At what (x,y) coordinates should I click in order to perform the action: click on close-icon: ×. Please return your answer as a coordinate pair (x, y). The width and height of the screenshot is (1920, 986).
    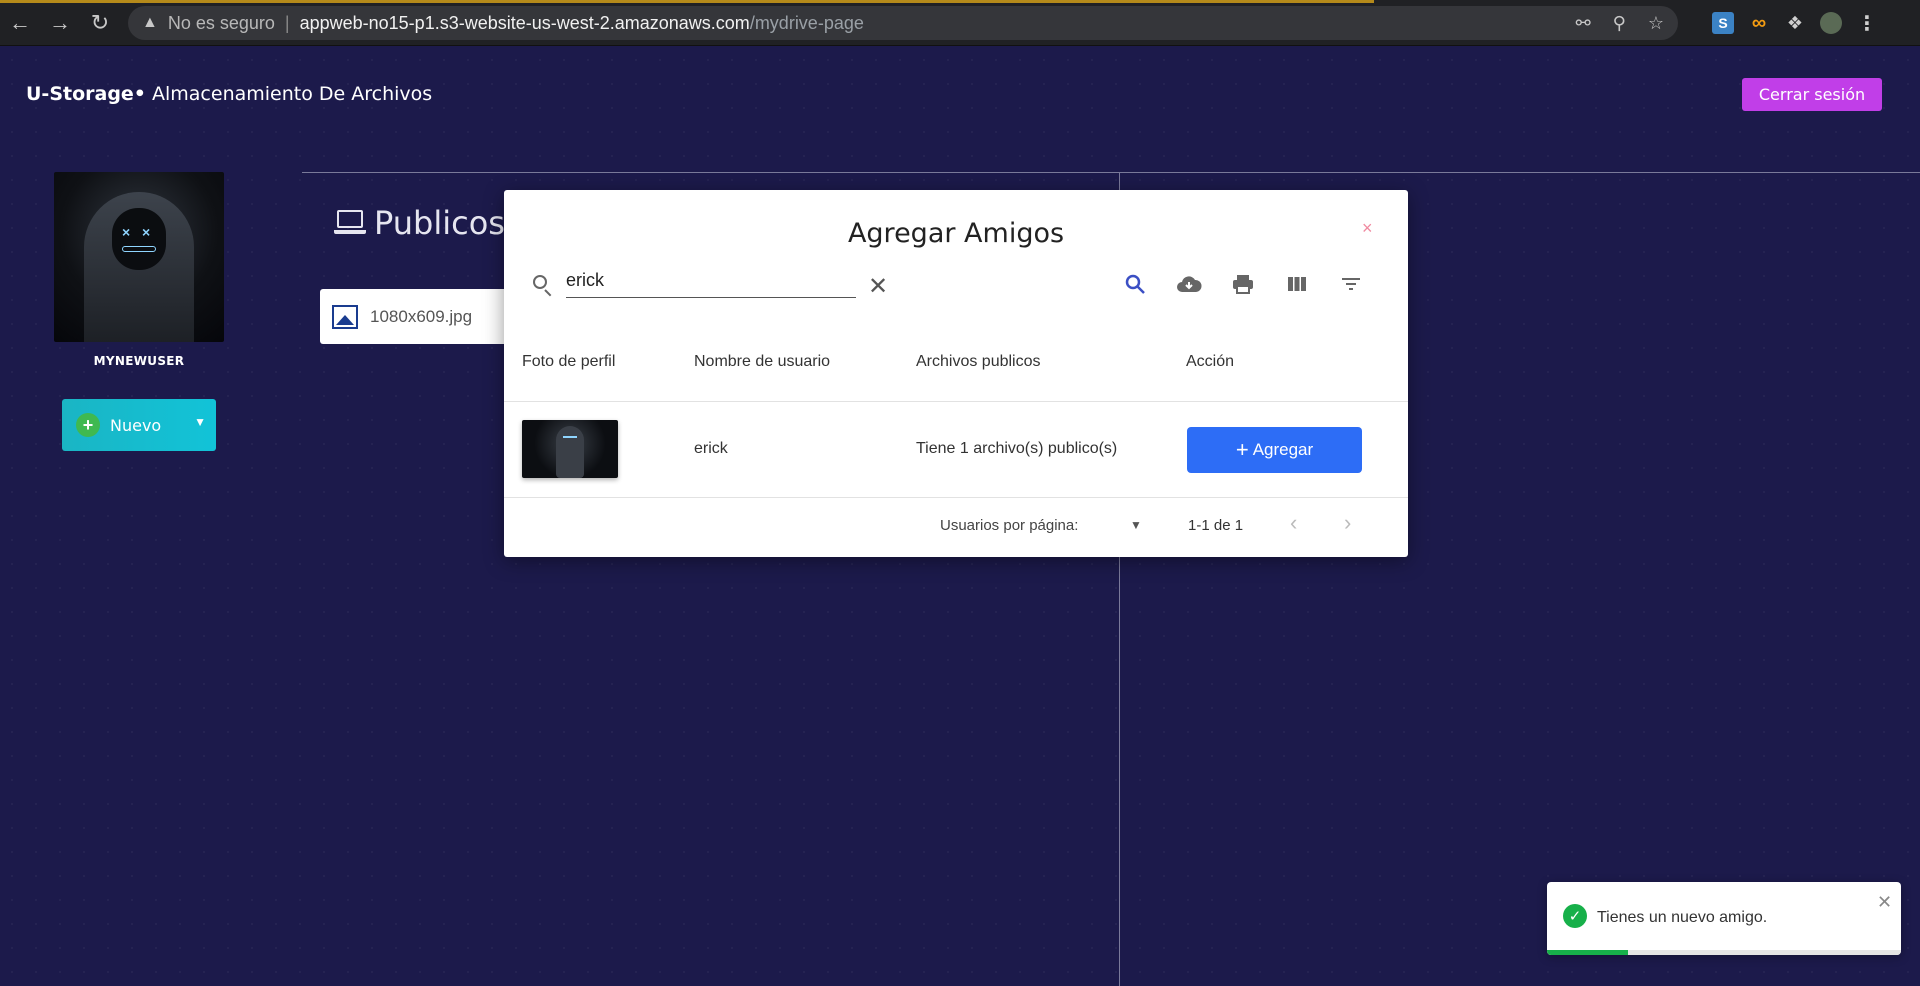
    Looking at the image, I should click on (1367, 228).